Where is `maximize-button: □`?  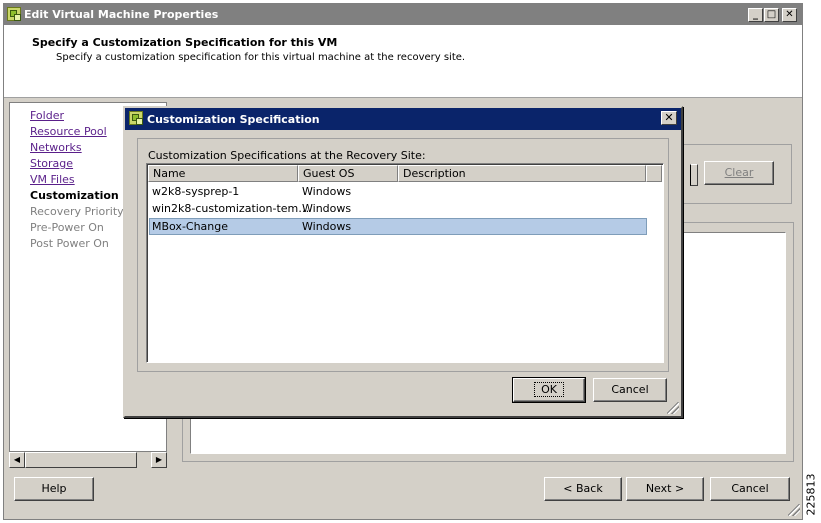
maximize-button: □ is located at coordinates (771, 15).